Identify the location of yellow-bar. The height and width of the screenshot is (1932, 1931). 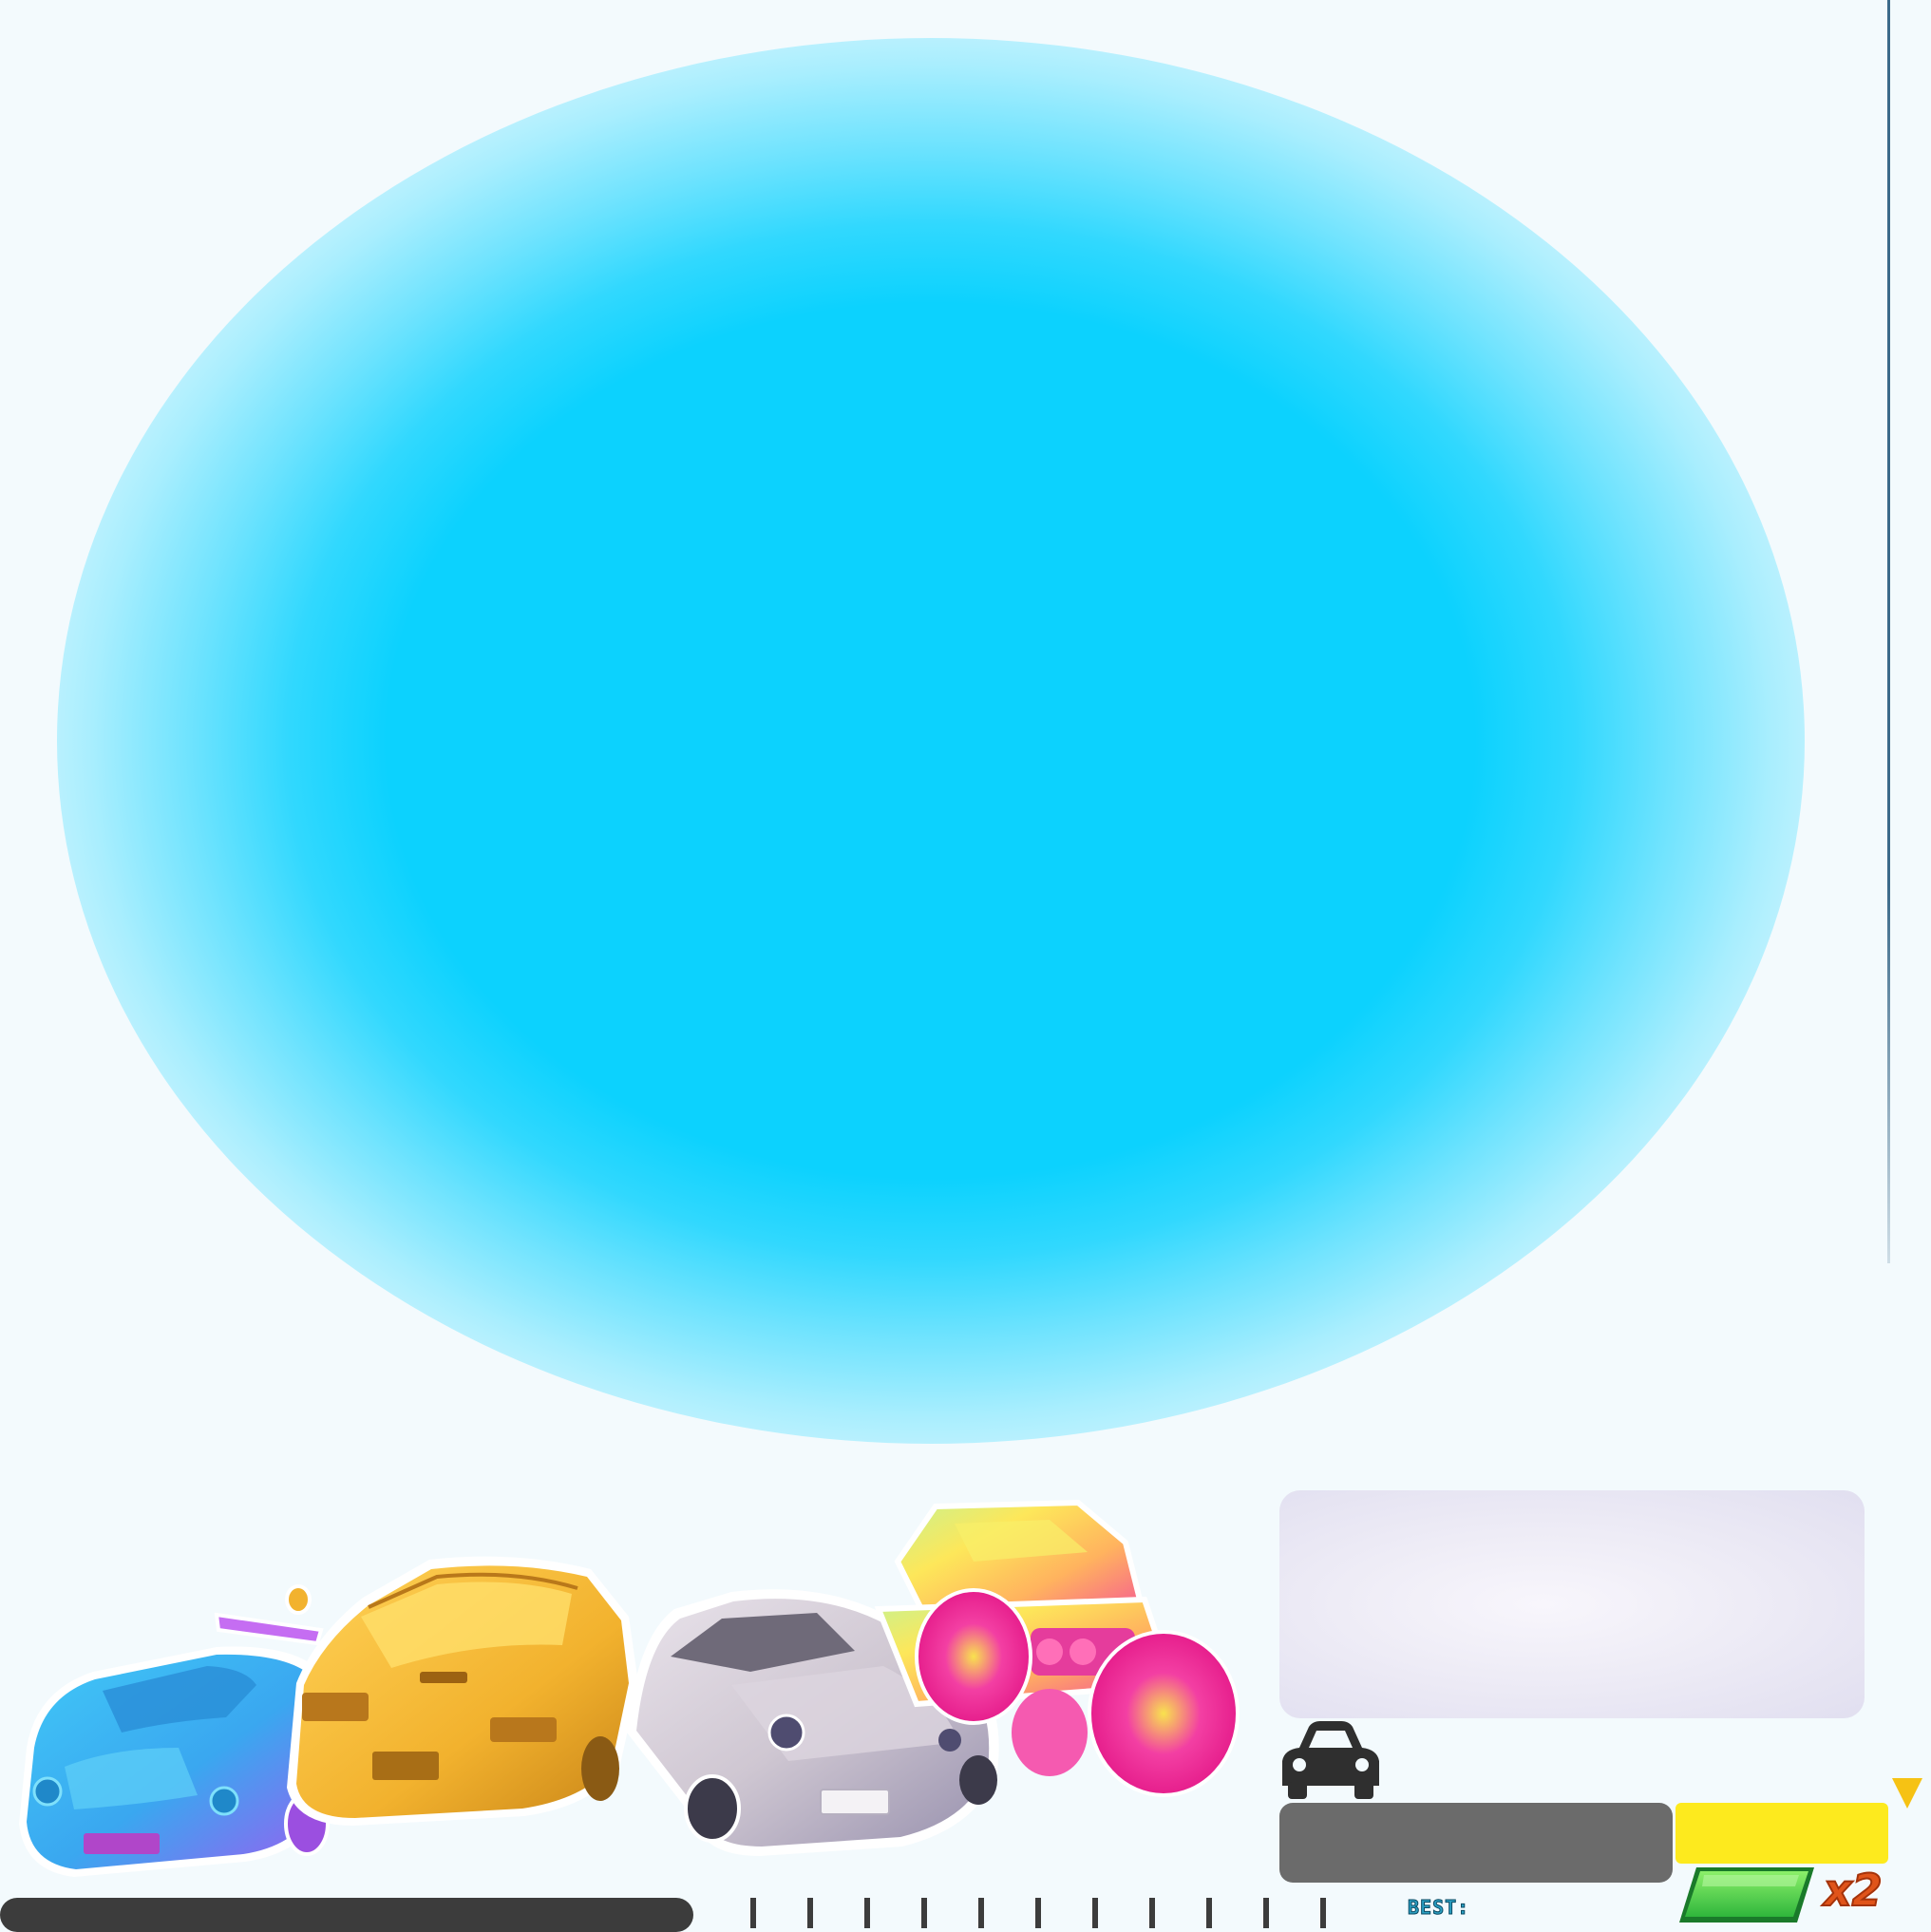
(1781, 1833).